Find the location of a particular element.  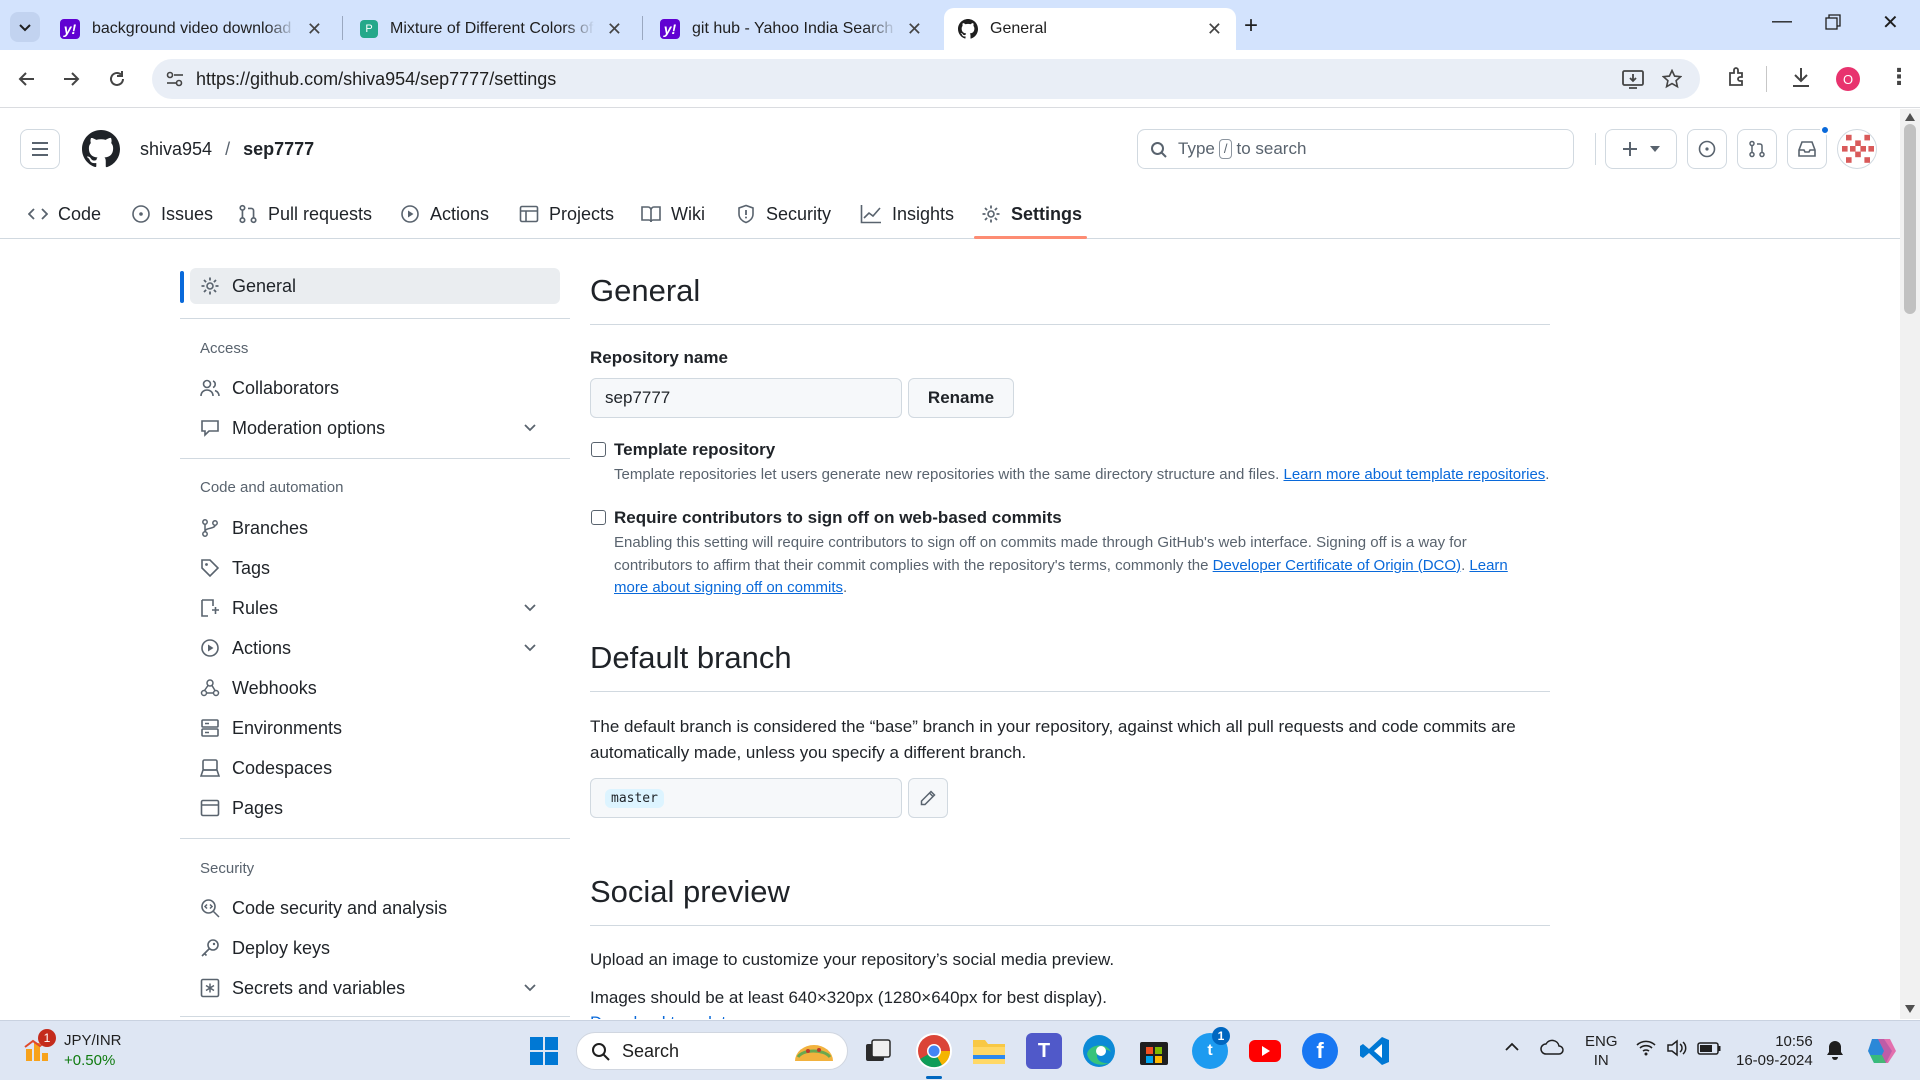

sidebar-item-codespaces: Codespaces is located at coordinates (375, 768).